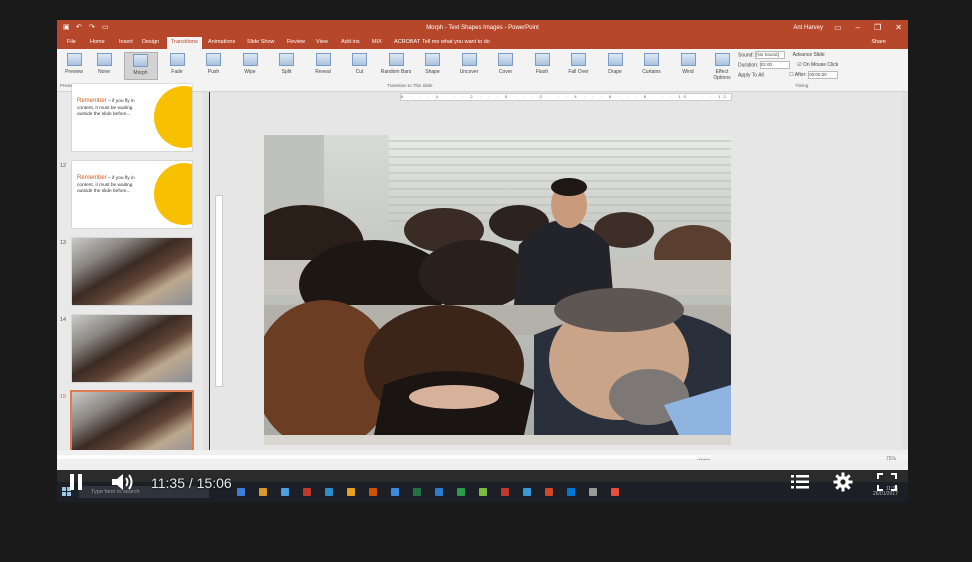 This screenshot has height=562, width=972. Describe the element at coordinates (250, 72) in the screenshot. I see `transition-label: Wipe` at that location.